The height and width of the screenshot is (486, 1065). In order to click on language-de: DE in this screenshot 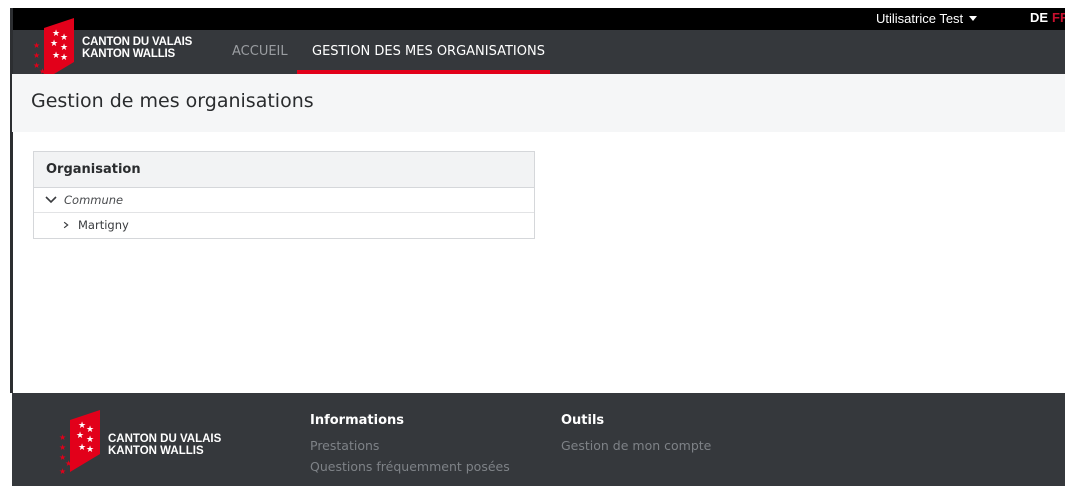, I will do `click(1039, 17)`.